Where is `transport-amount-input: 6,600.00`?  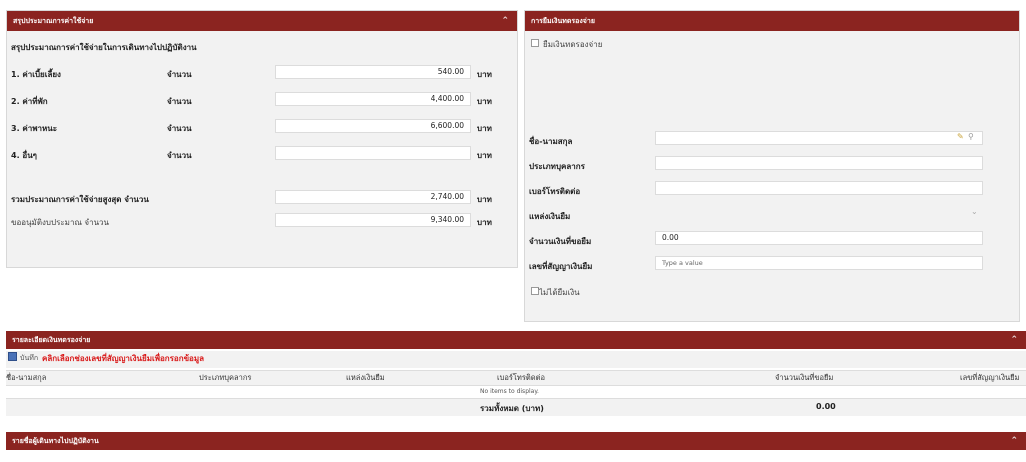
transport-amount-input: 6,600.00 is located at coordinates (373, 126).